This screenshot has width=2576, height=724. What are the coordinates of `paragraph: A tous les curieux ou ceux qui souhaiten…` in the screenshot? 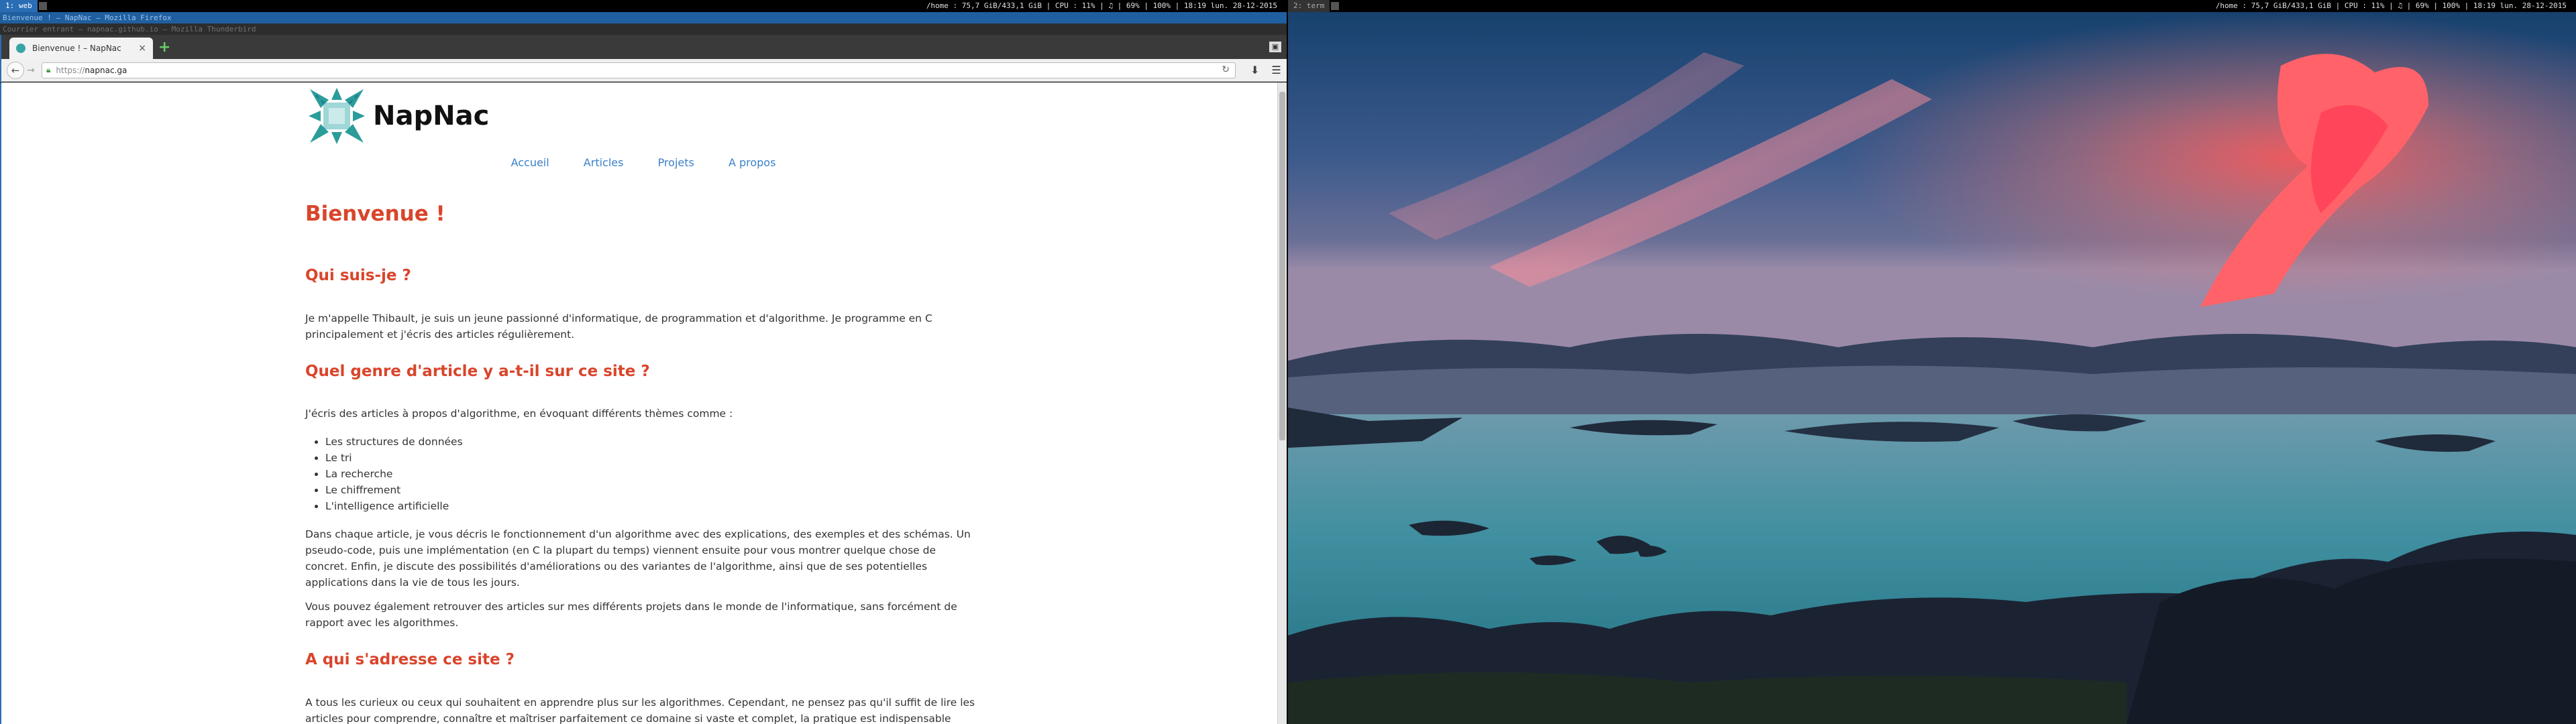 It's located at (640, 710).